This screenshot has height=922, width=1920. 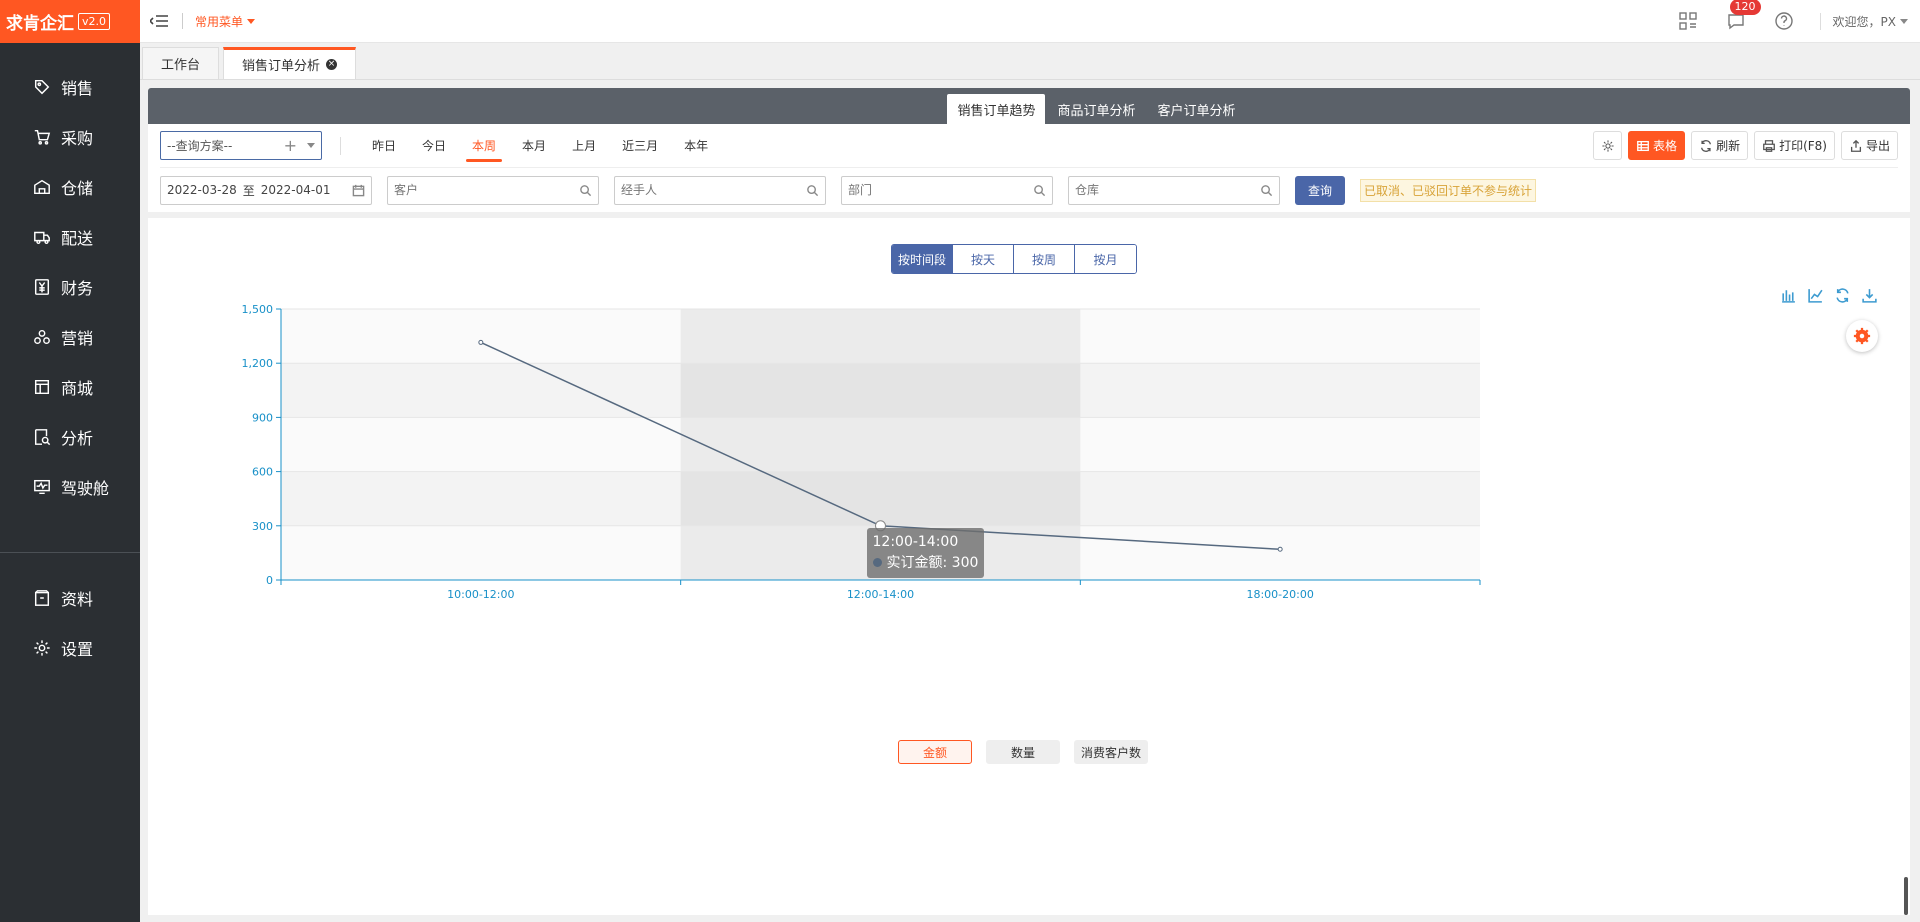 I want to click on sidebar-item-marketing: 营销, so click(x=70, y=337).